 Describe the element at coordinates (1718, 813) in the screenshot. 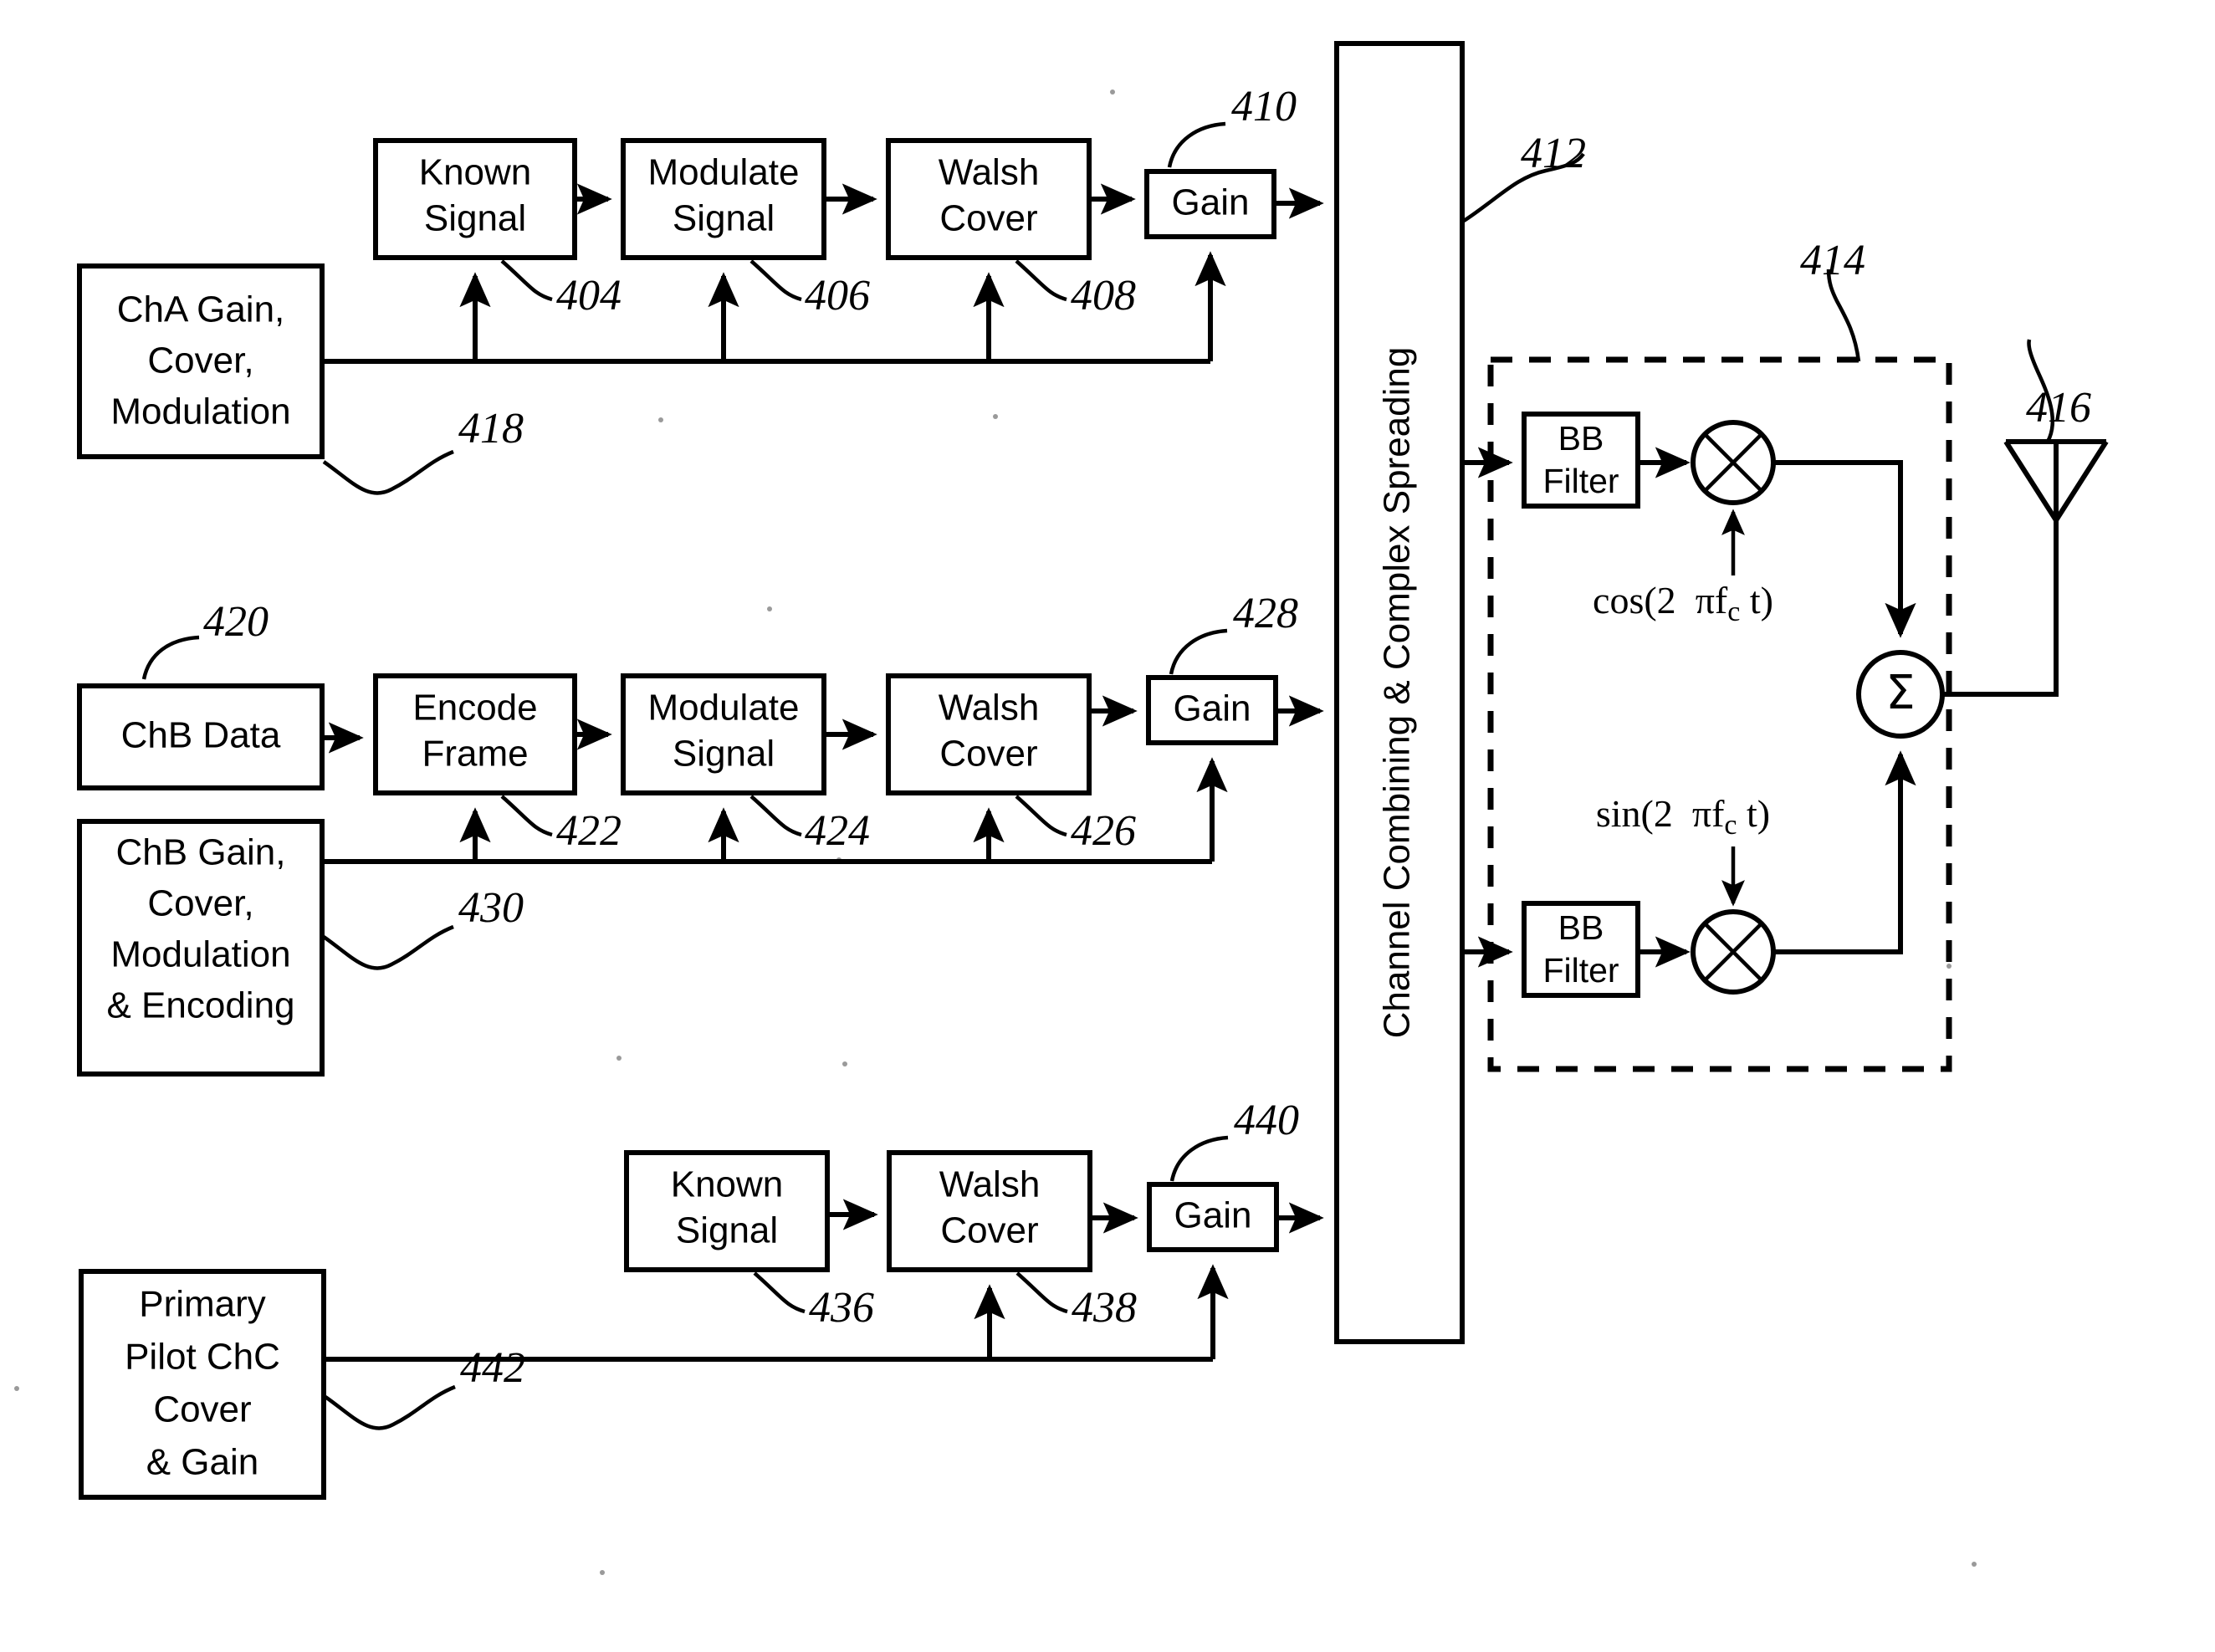

I see `sin-f: f` at that location.